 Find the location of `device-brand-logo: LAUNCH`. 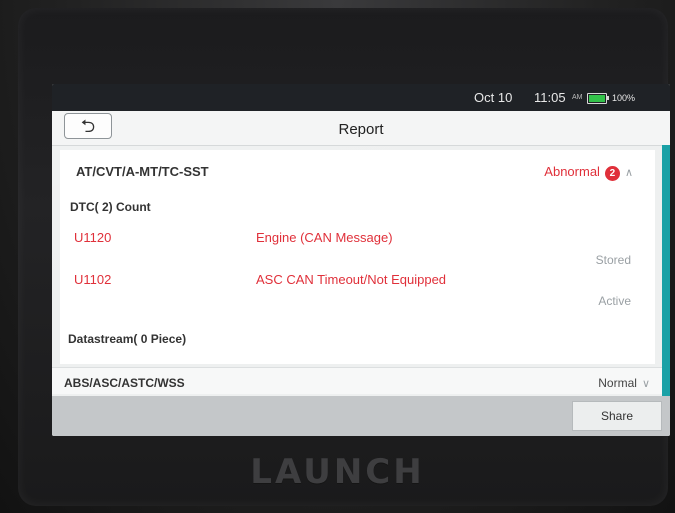

device-brand-logo: LAUNCH is located at coordinates (337, 472).